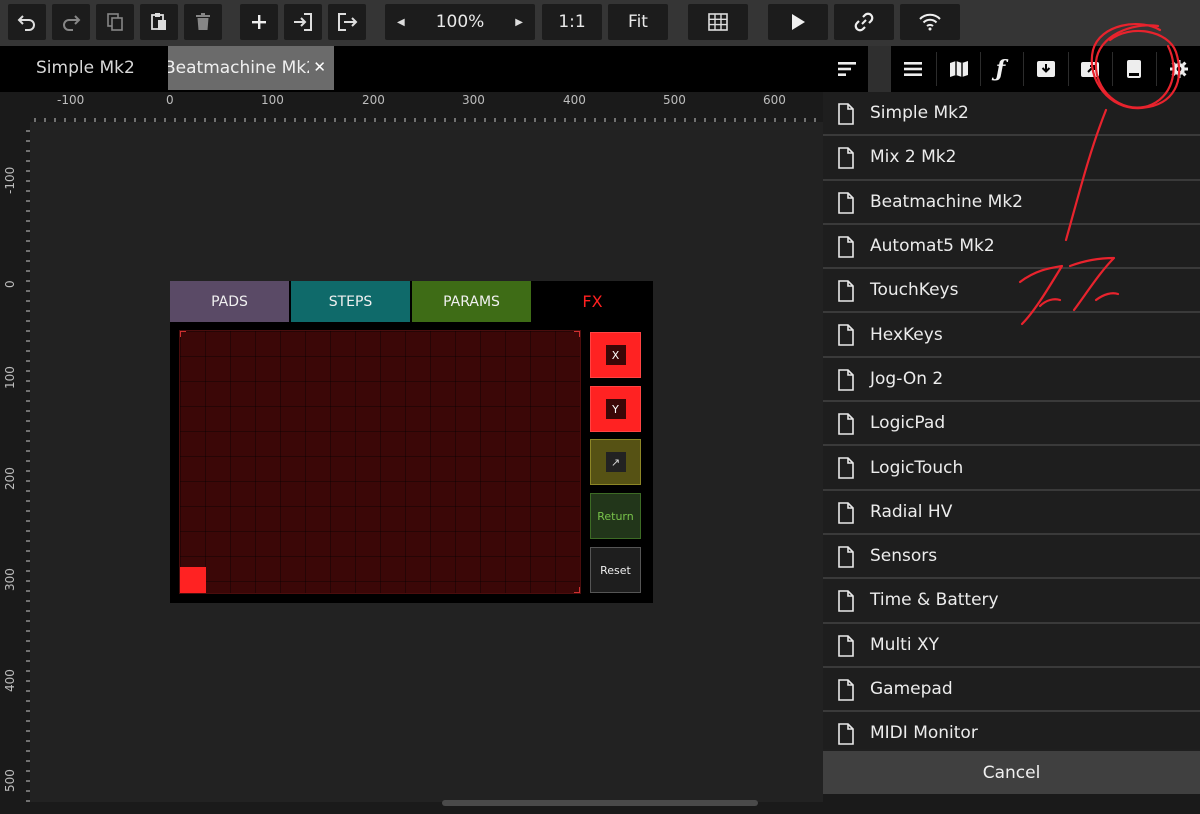 The width and height of the screenshot is (1200, 814). I want to click on tab-beatmachine-mk2: Beatmachine Mk2 ✕, so click(251, 68).